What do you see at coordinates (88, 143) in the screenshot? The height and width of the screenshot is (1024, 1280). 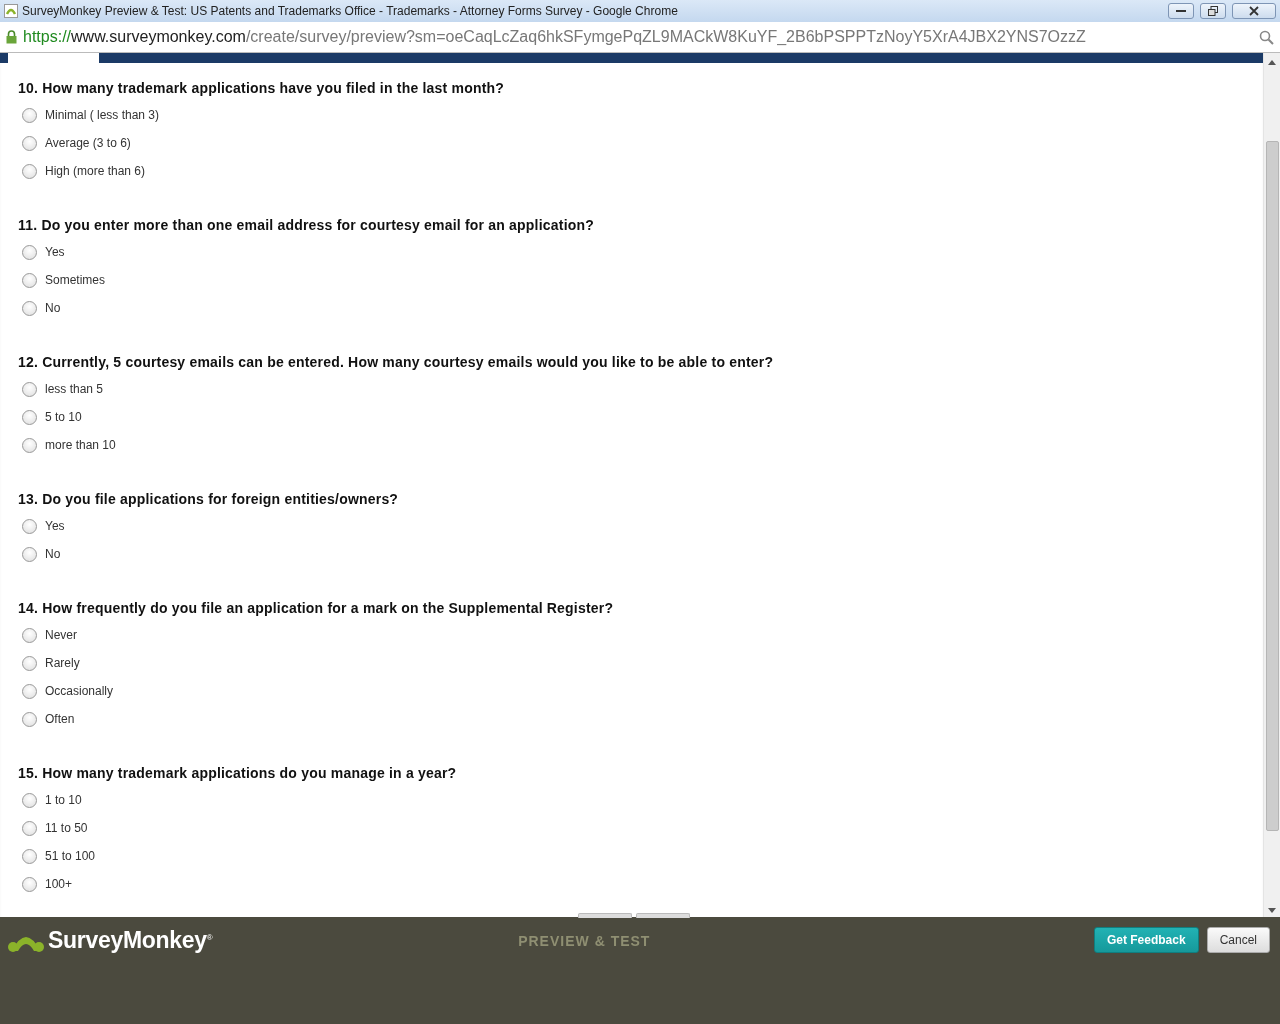 I see `option-label: Average (3 to 6)` at bounding box center [88, 143].